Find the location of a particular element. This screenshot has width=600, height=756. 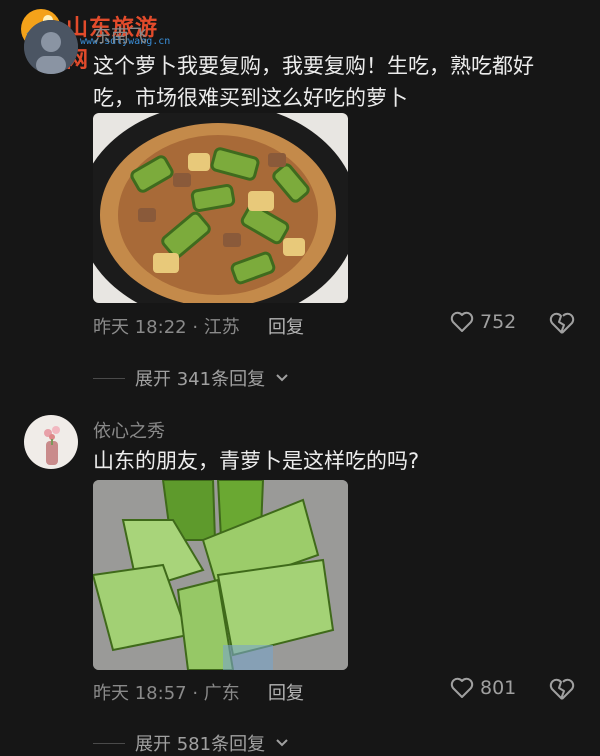

expand-replies-button: 展开 581条回复 is located at coordinates (191, 743).